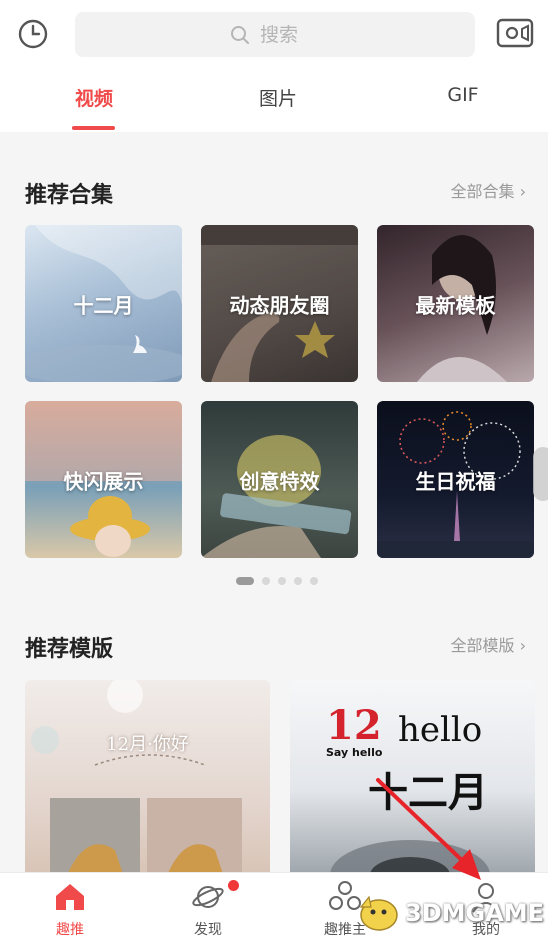 Image resolution: width=548 pixels, height=945 pixels. Describe the element at coordinates (428, 793) in the screenshot. I see `template-month-text: 十二月` at that location.